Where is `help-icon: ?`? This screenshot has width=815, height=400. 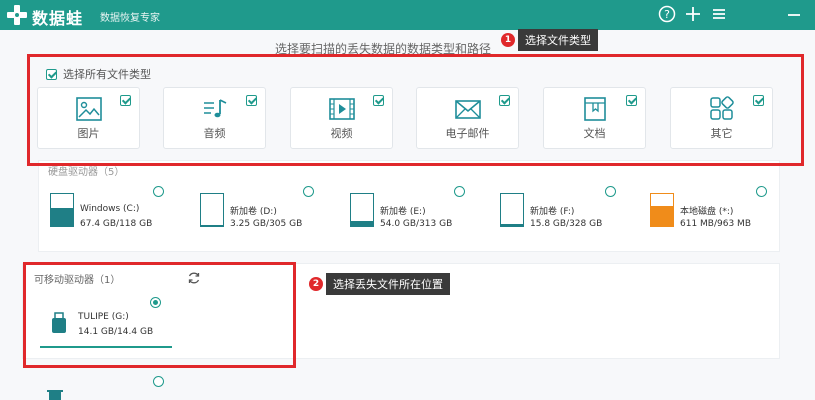
help-icon: ? is located at coordinates (667, 15).